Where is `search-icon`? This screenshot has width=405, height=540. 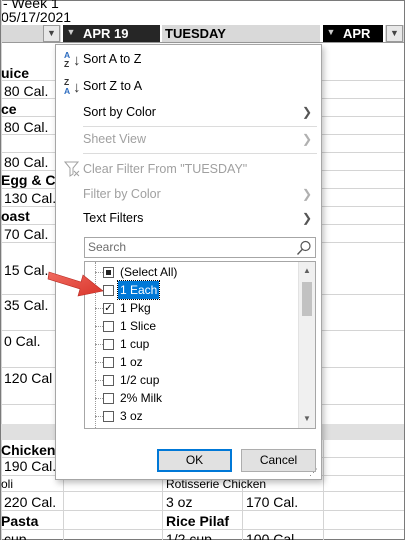
search-icon is located at coordinates (303, 247).